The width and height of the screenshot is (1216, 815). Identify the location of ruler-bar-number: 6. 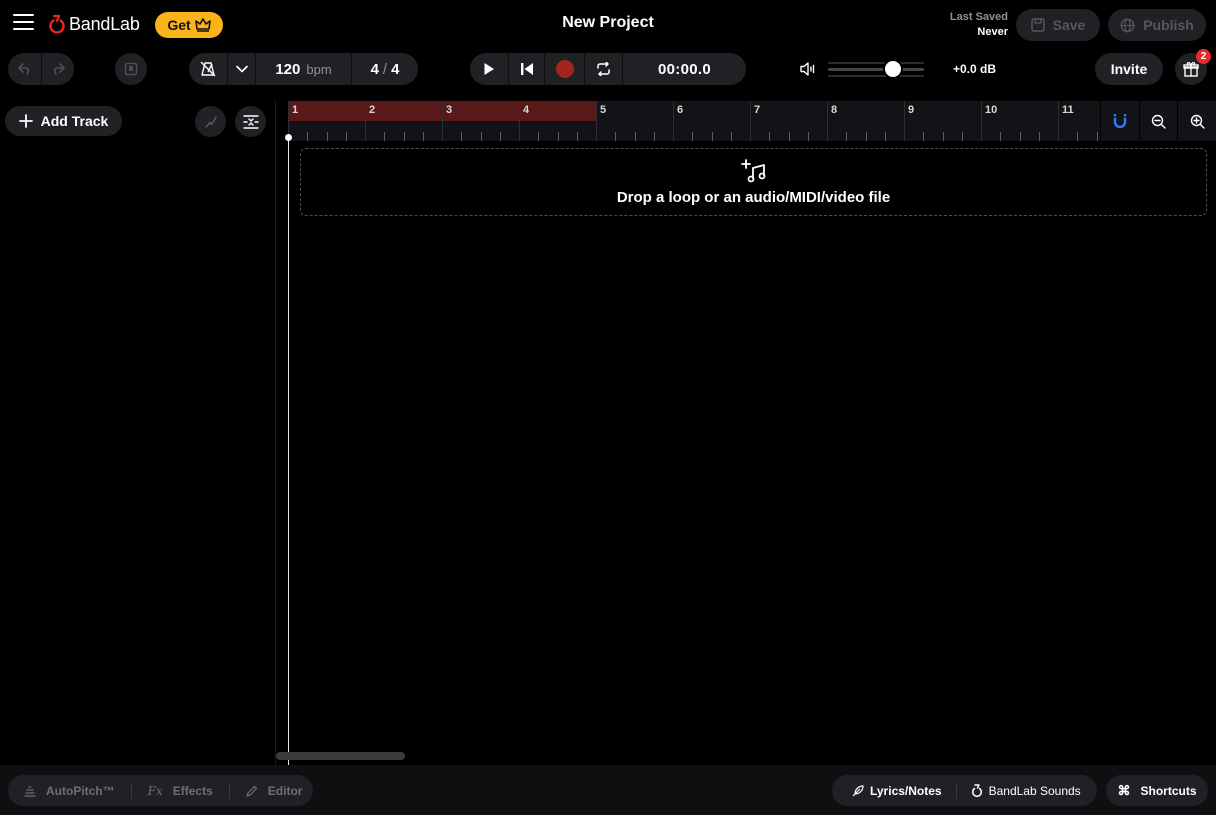
(680, 110).